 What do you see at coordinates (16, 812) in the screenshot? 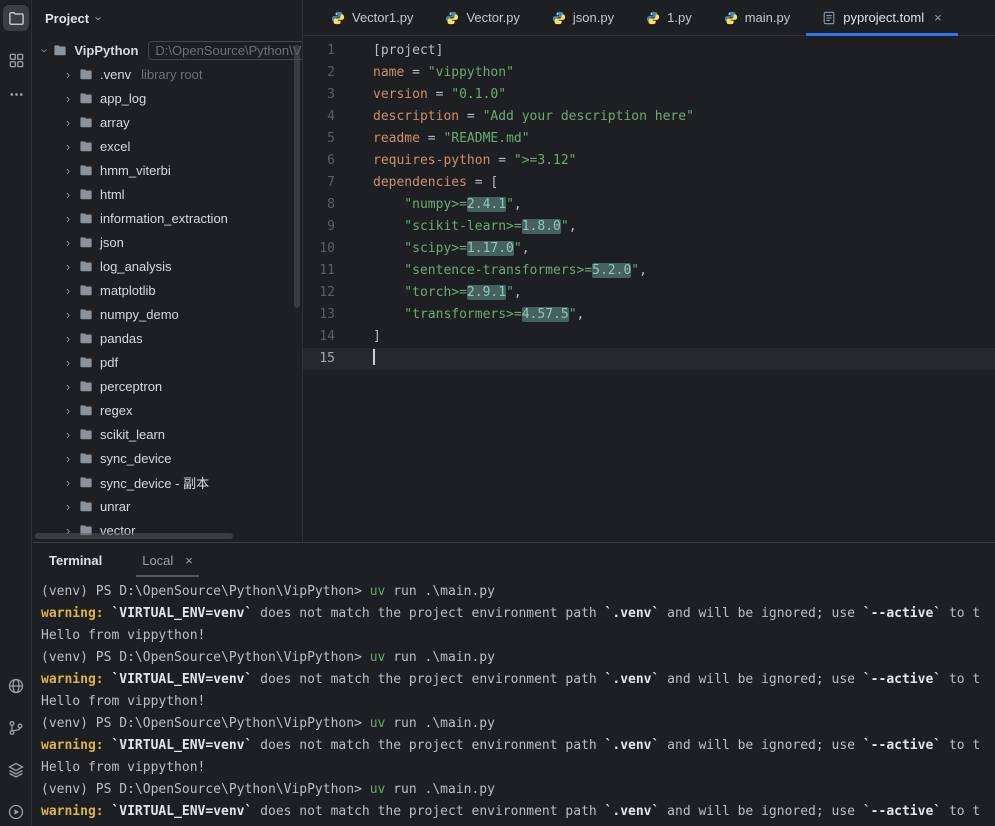
I see `run-tool-window-button` at bounding box center [16, 812].